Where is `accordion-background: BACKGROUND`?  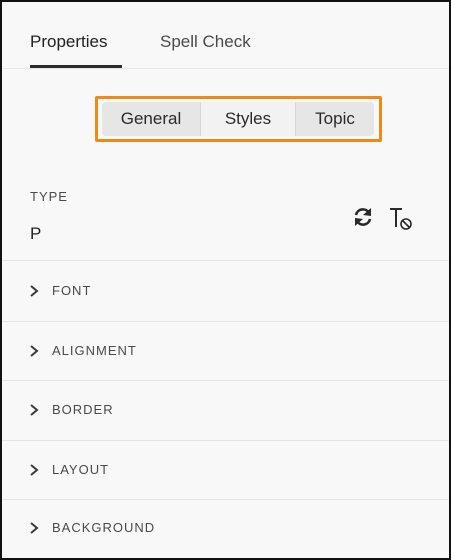
accordion-background: BACKGROUND is located at coordinates (225, 528).